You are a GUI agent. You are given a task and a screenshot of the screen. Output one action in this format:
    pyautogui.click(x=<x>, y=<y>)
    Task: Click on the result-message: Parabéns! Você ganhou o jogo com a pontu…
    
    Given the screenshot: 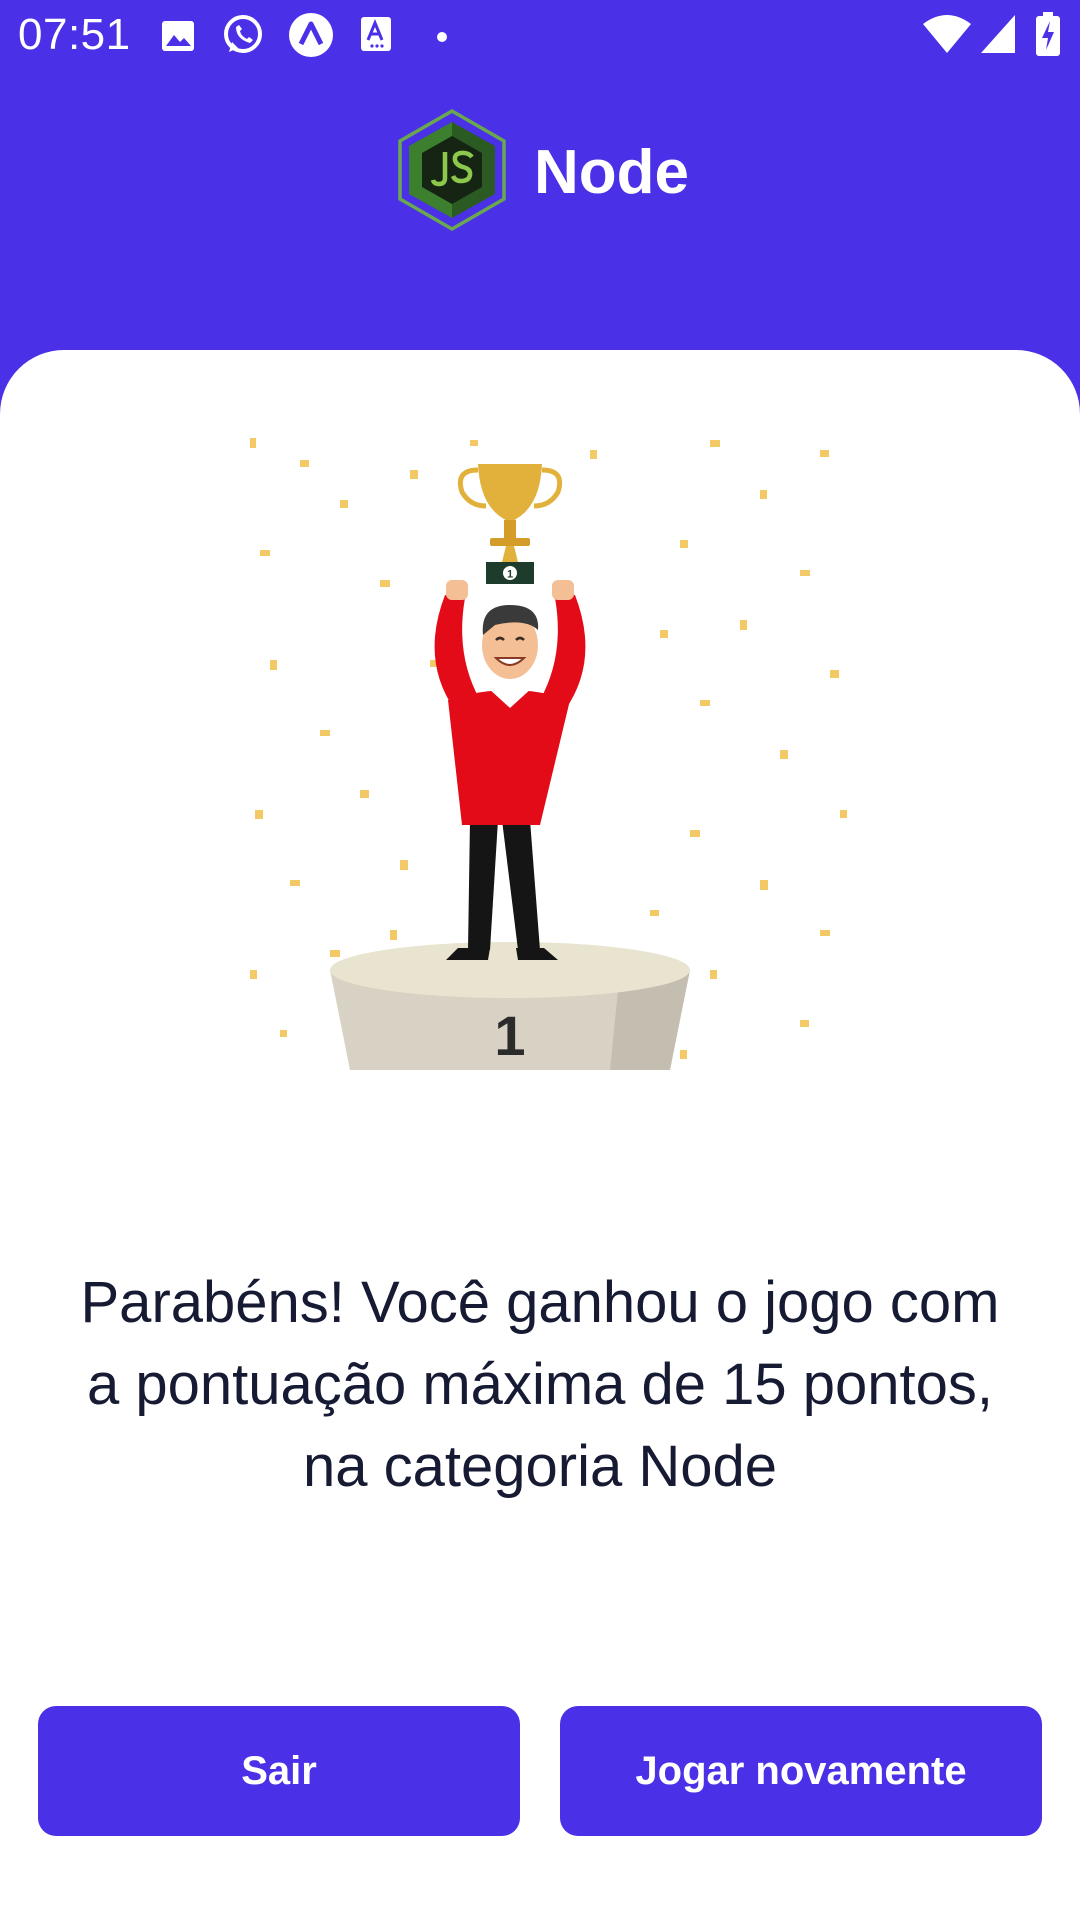 What is the action you would take?
    pyautogui.click(x=540, y=1384)
    